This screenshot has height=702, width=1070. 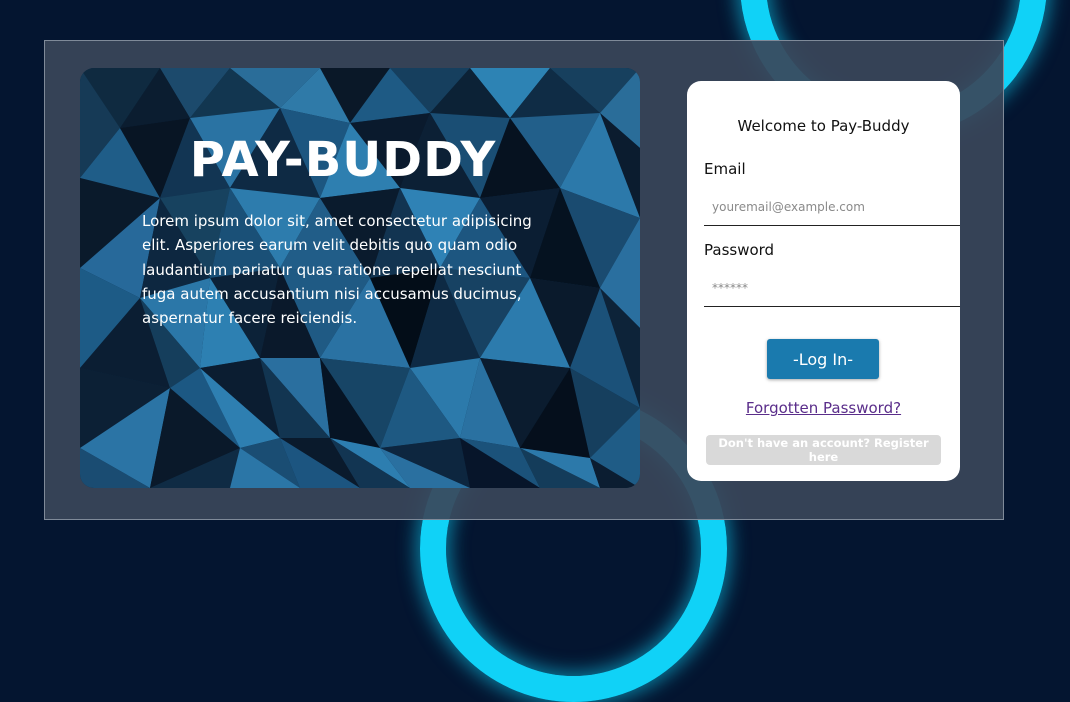 I want to click on password-field, so click(x=832, y=288).